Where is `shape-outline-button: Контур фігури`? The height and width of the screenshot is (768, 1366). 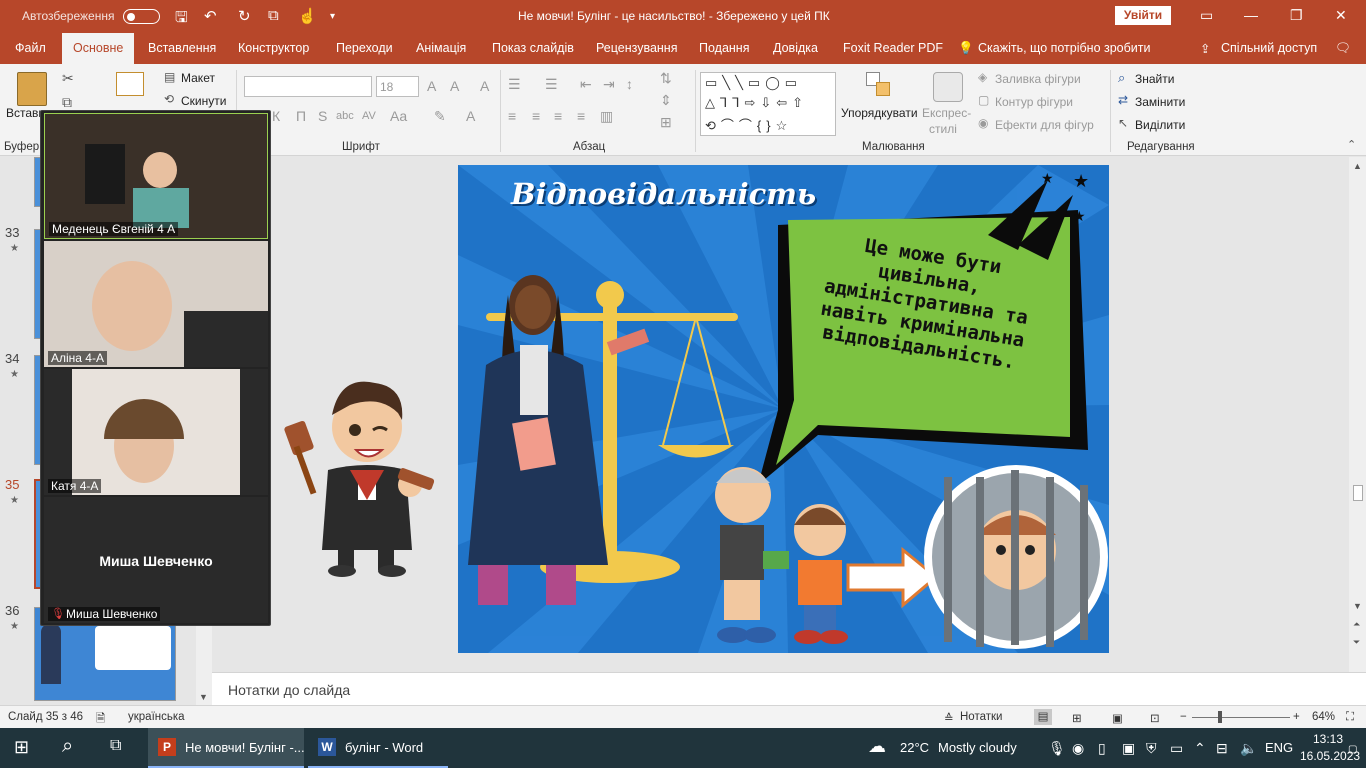
shape-outline-button: Контур фігури is located at coordinates (1034, 102).